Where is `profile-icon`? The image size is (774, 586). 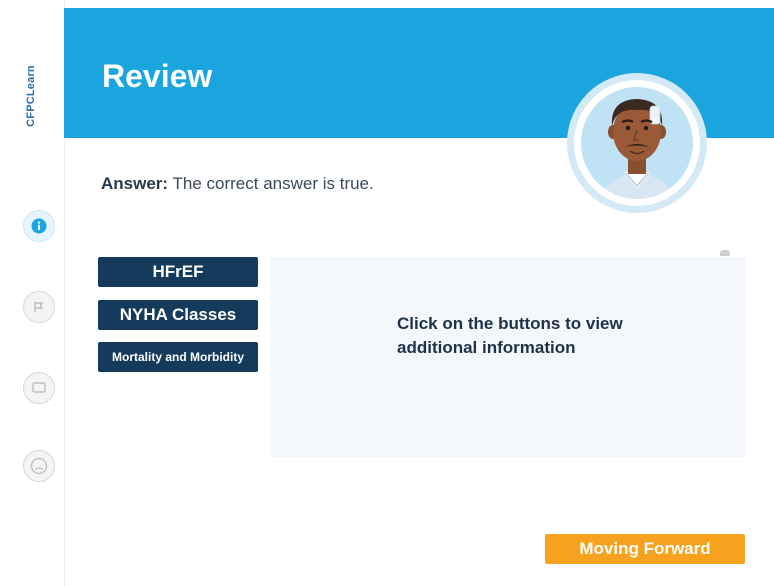
profile-icon is located at coordinates (39, 466).